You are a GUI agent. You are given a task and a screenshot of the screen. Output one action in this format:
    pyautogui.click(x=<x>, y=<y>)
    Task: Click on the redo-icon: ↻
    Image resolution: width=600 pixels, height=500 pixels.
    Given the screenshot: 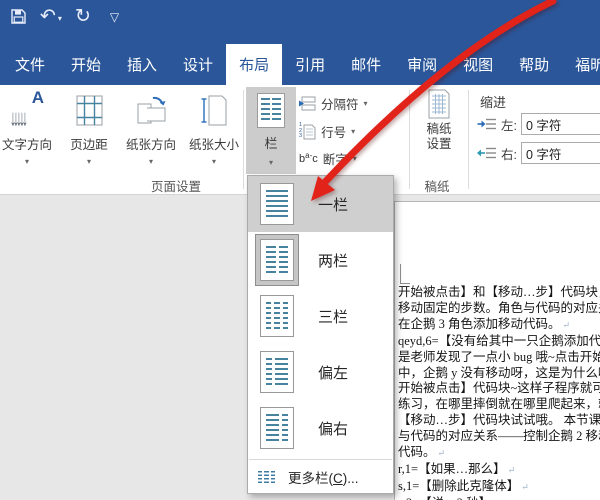 What is the action you would take?
    pyautogui.click(x=83, y=16)
    